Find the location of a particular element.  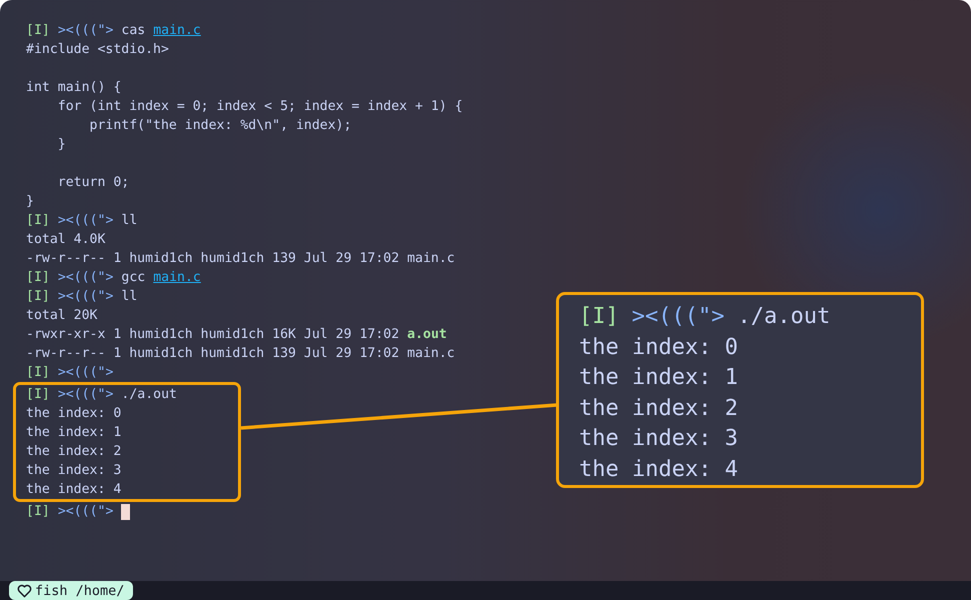

terminal-text: -rwxr-xr-x 1 humid1ch humid1ch 16K Jul 29 17:02 is located at coordinates (213, 335).